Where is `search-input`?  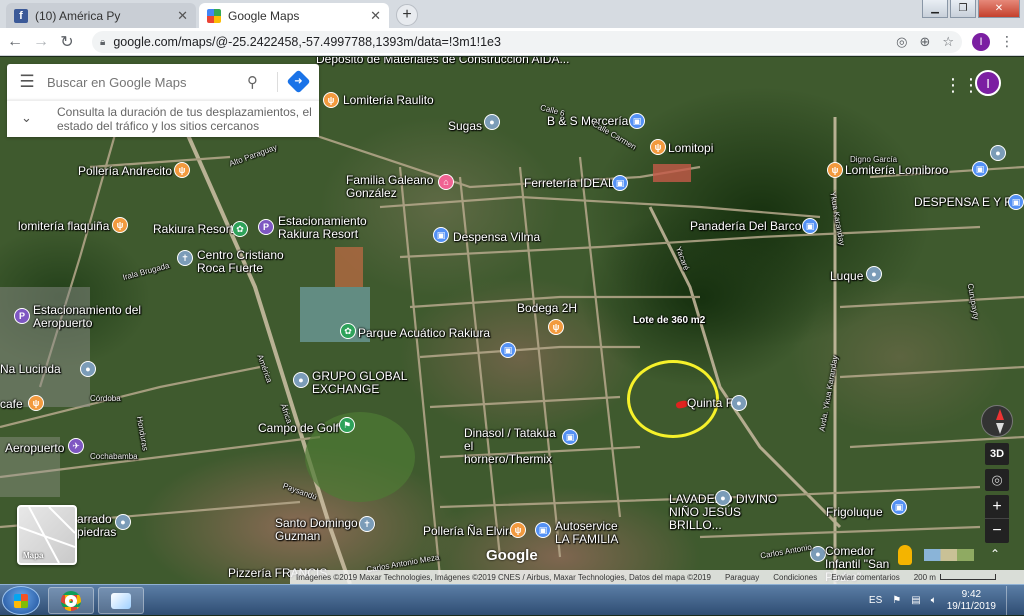
search-input is located at coordinates (142, 82).